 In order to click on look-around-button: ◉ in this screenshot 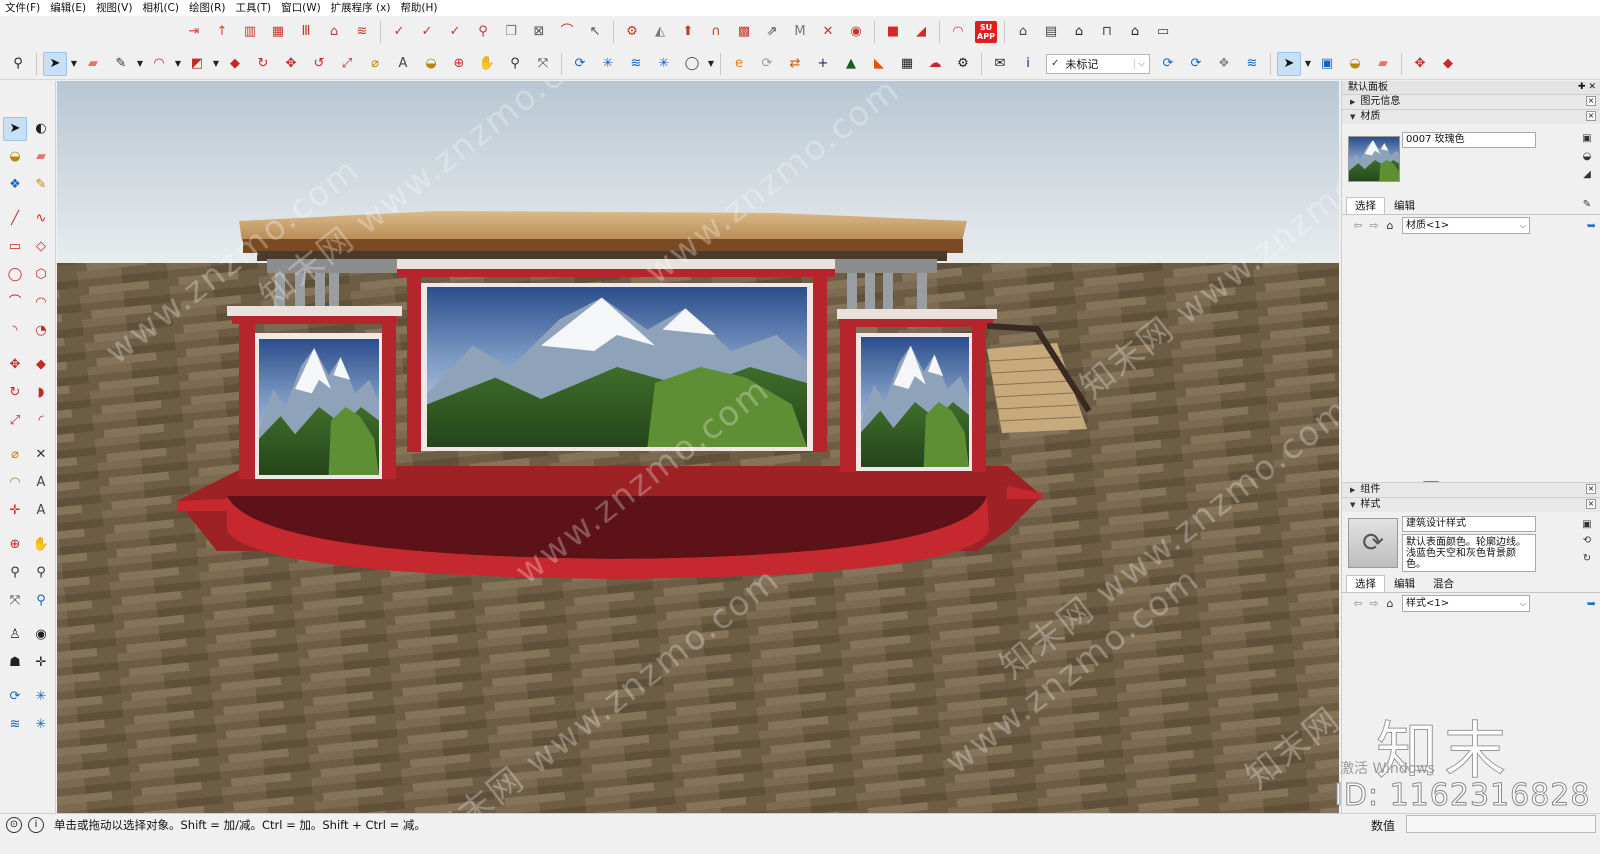, I will do `click(41, 635)`.